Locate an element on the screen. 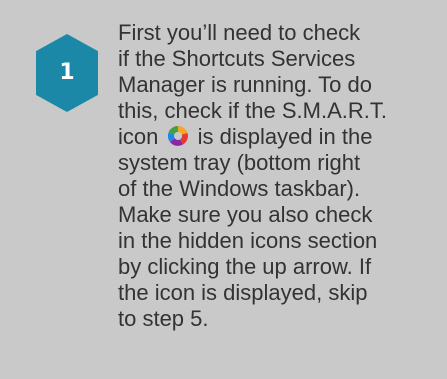 Image resolution: width=447 pixels, height=379 pixels. step-line-9: in the hidden icons section is located at coordinates (248, 240).